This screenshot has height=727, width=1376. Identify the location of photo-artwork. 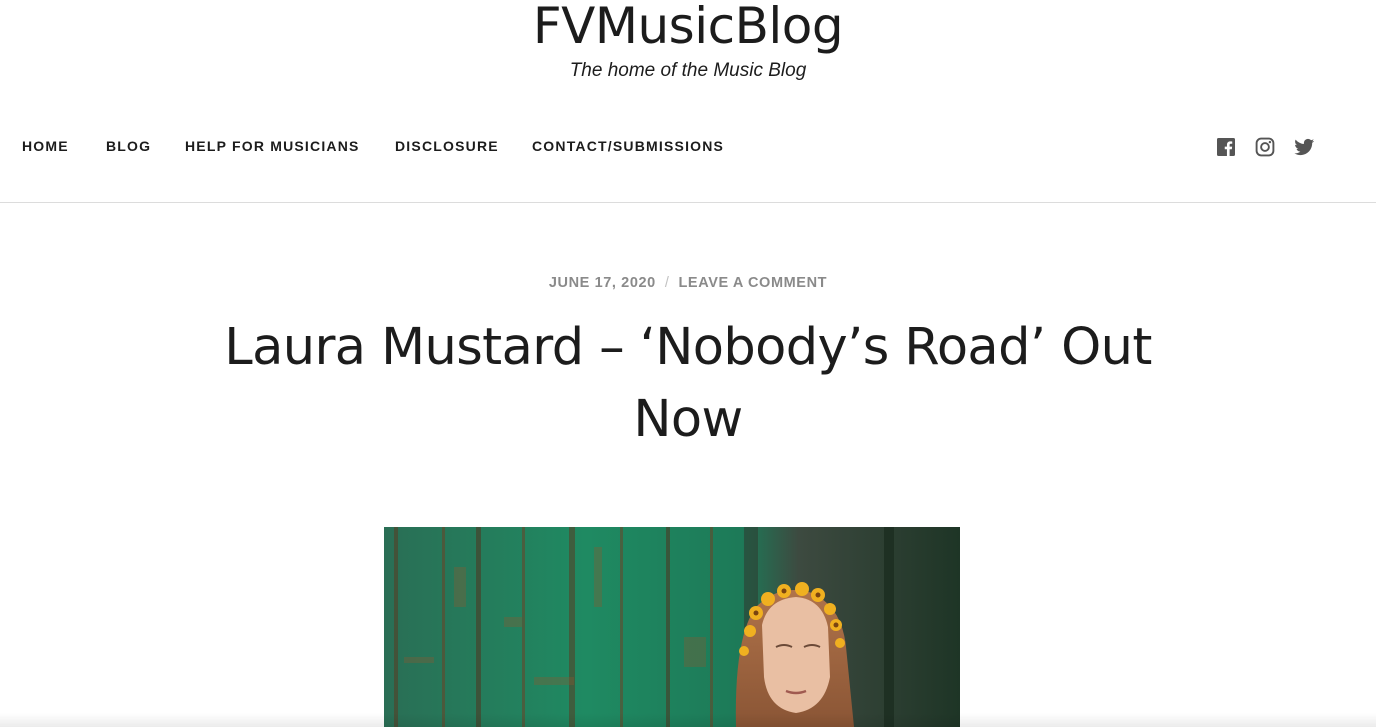
(672, 627).